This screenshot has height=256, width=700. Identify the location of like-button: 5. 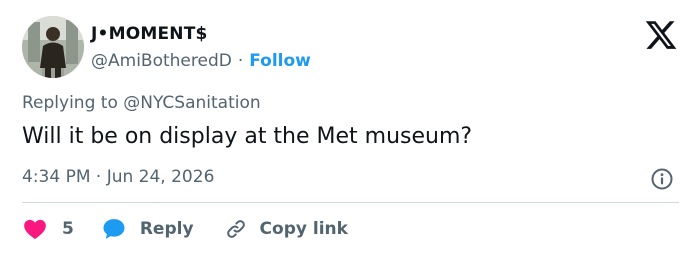
(48, 229).